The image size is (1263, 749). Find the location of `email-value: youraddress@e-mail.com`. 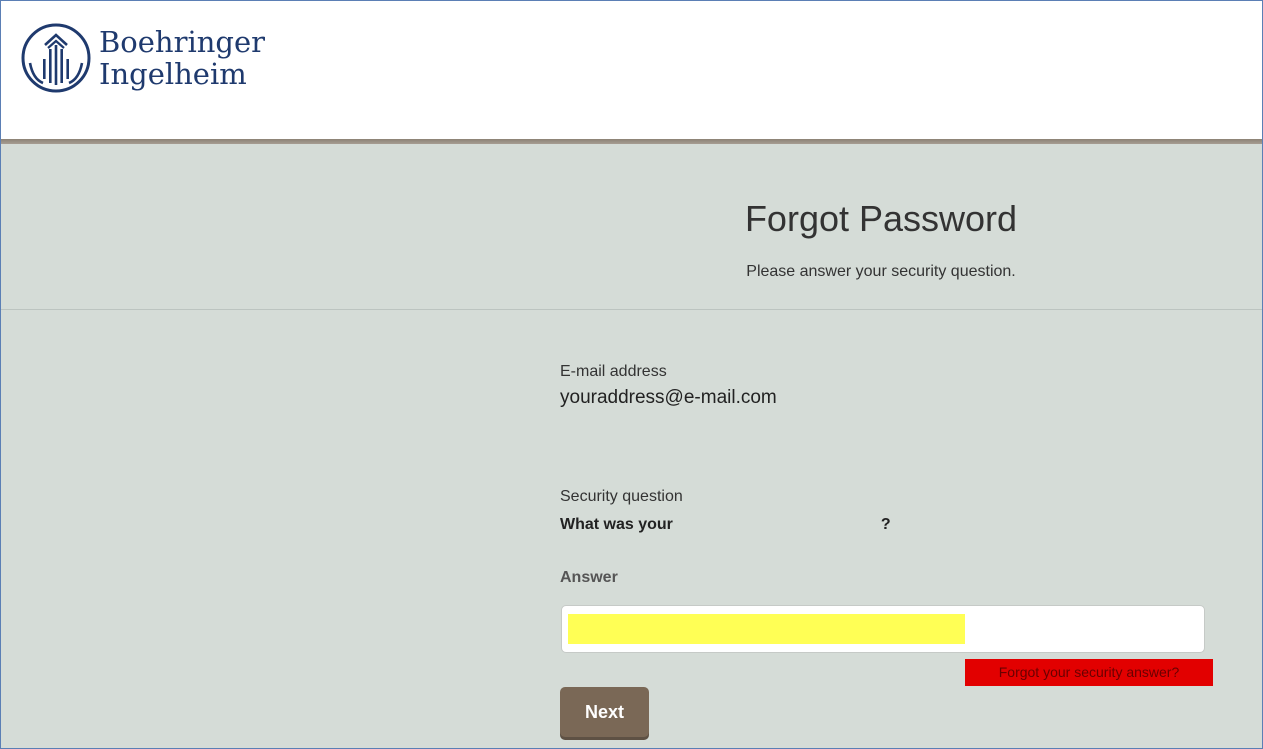

email-value: youraddress@e-mail.com is located at coordinates (668, 397).